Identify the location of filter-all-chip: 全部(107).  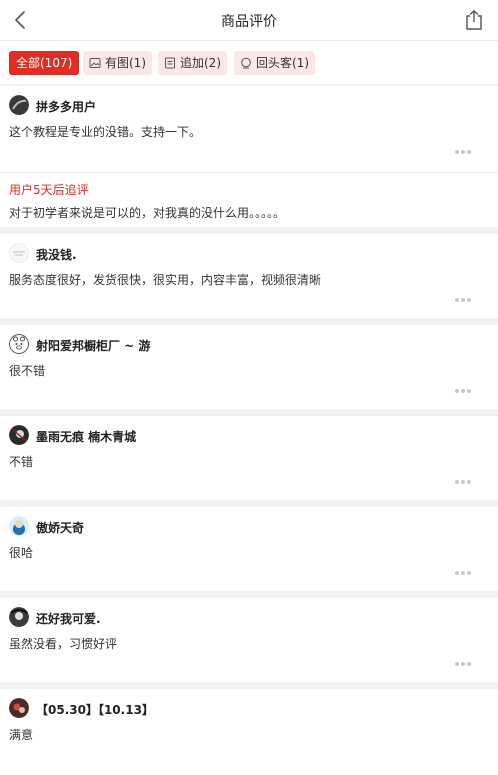
(44, 63).